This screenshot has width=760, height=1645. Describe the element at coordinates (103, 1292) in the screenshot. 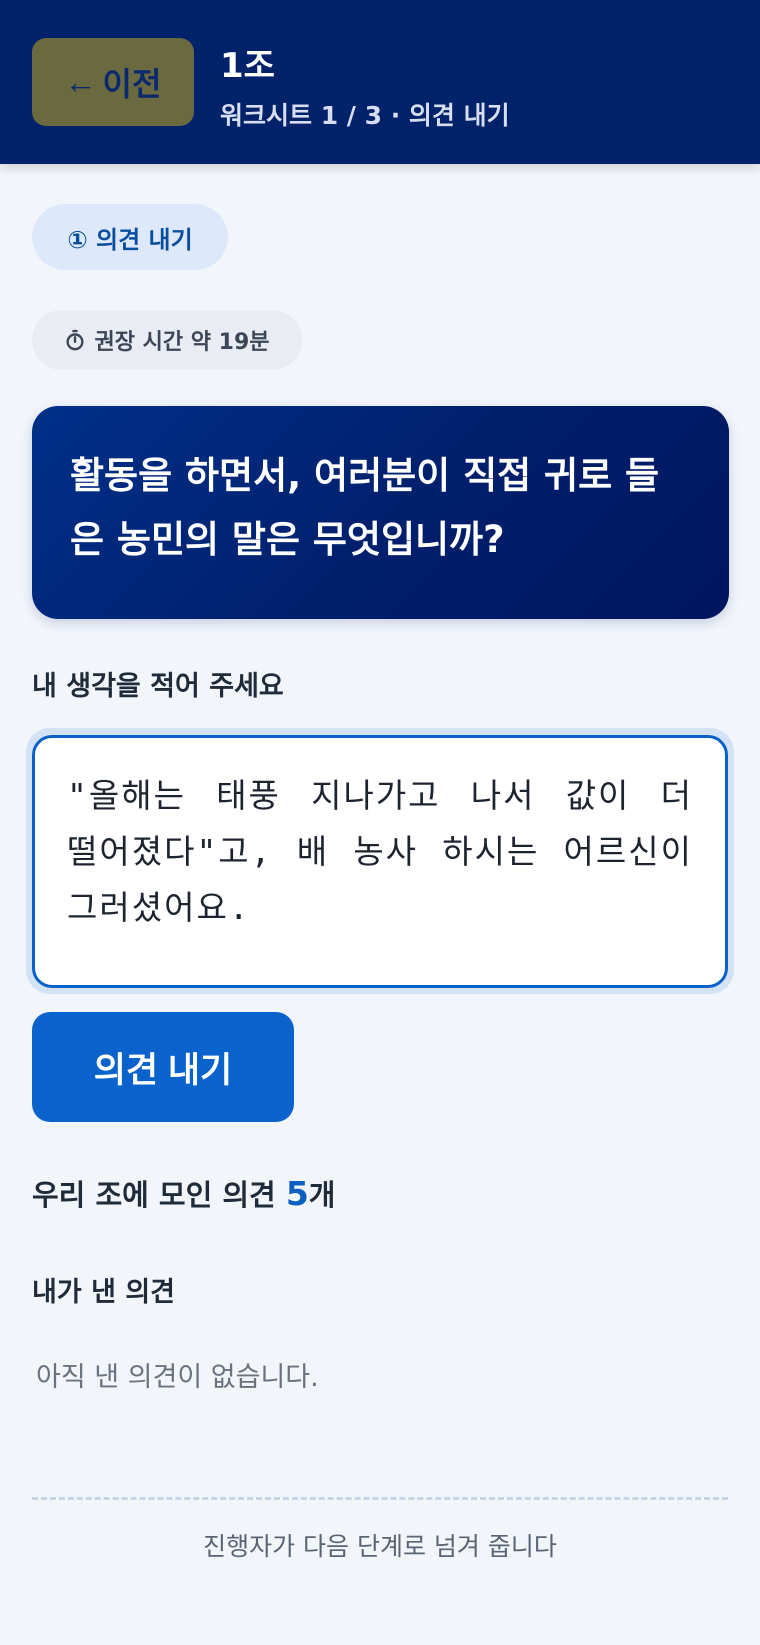

I see `my-opinions-title: 내가 낸 의견` at that location.